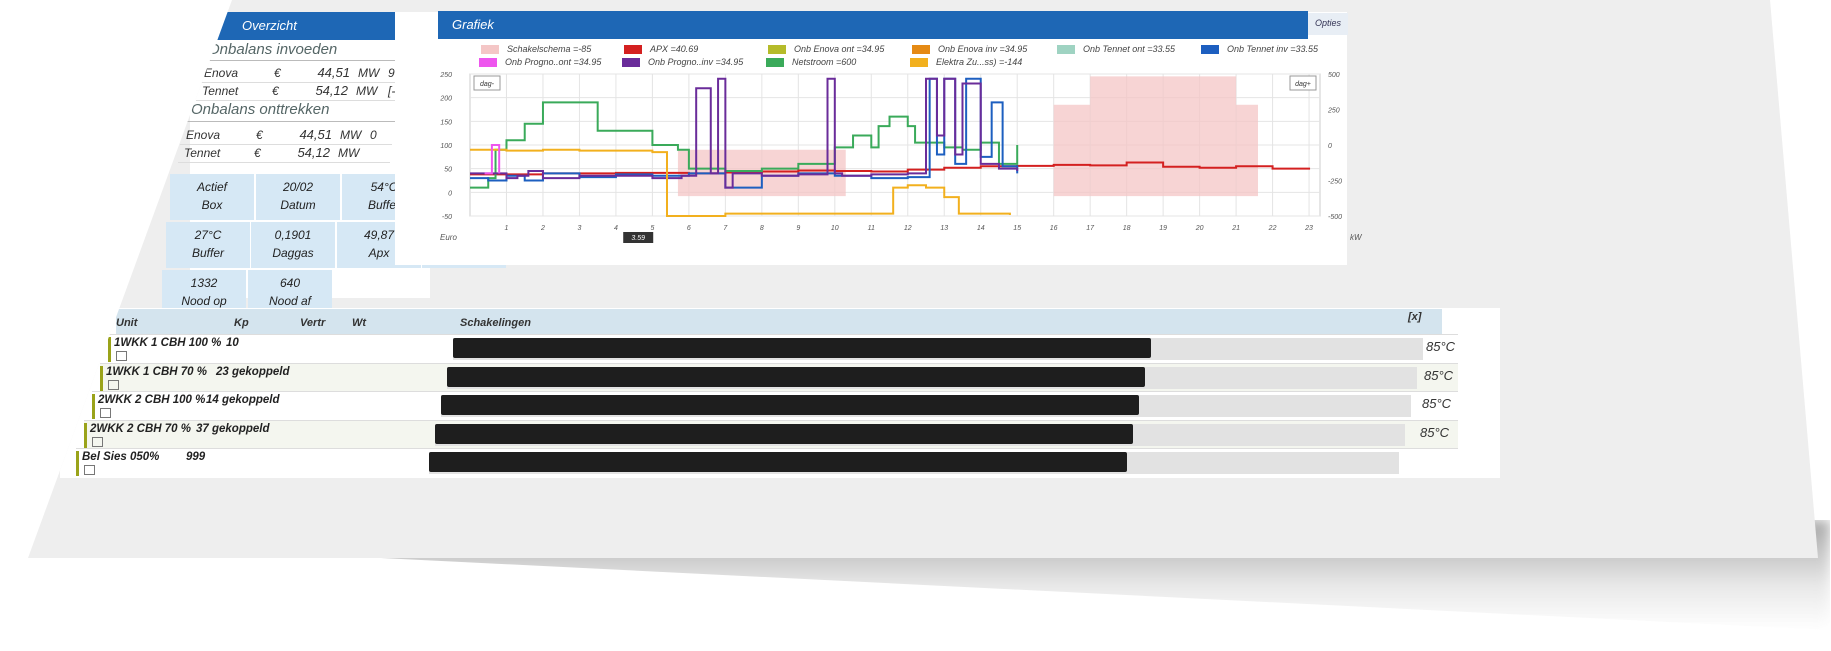  I want to click on x-tick-label: 6, so click(689, 228).